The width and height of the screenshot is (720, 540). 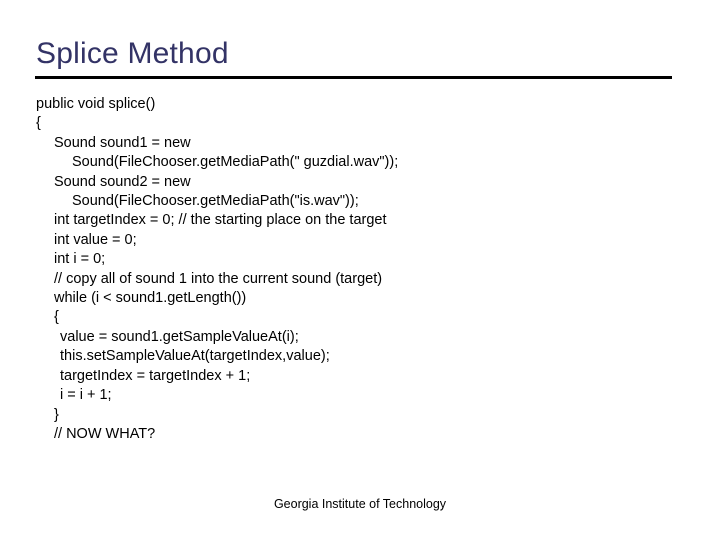 I want to click on code-line: public void splice(), so click(x=96, y=104).